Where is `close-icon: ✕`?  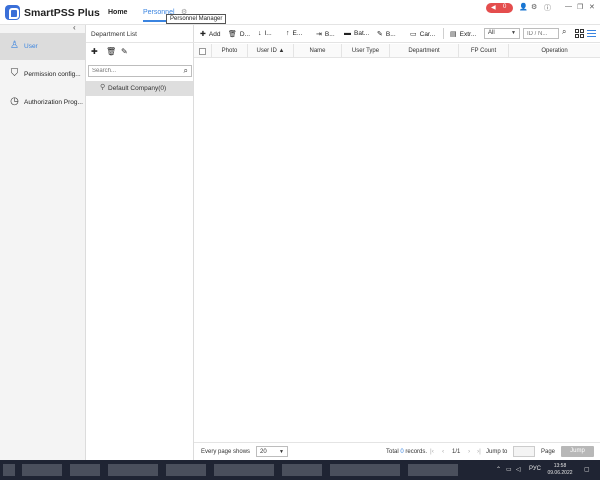
close-icon: ✕ is located at coordinates (592, 7).